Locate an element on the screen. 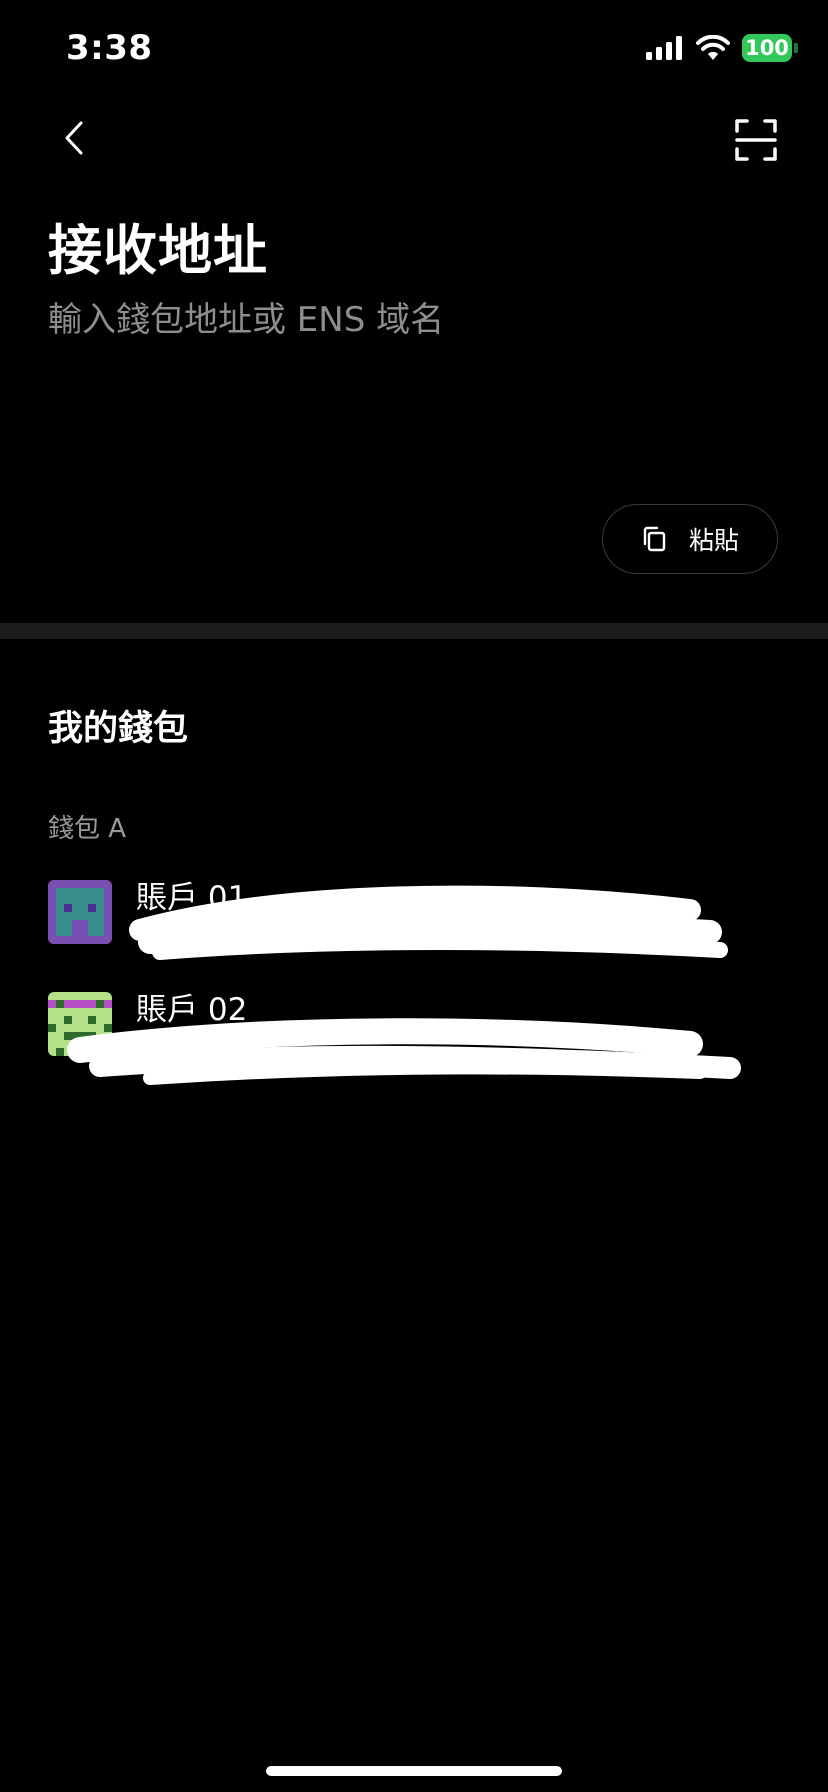 The height and width of the screenshot is (1792, 828). status-time: 3:38 is located at coordinates (109, 48).